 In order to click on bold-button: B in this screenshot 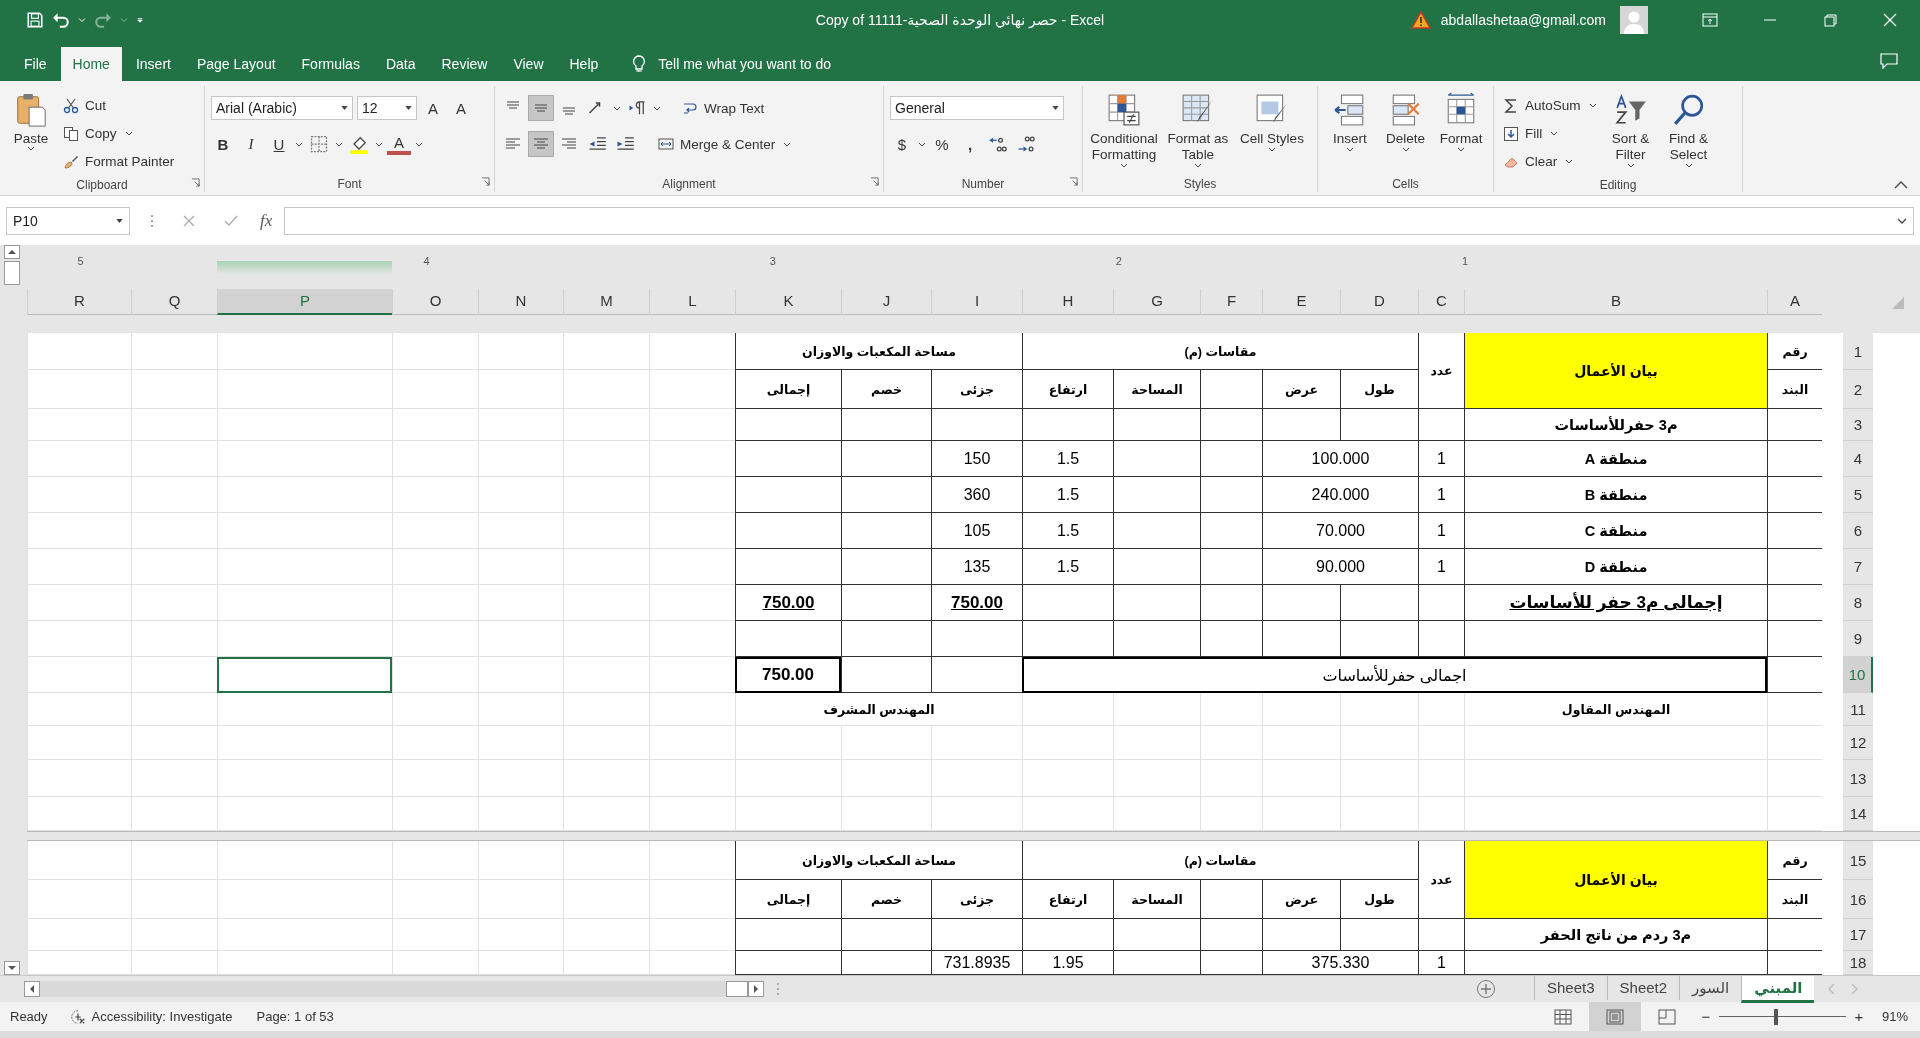, I will do `click(223, 144)`.